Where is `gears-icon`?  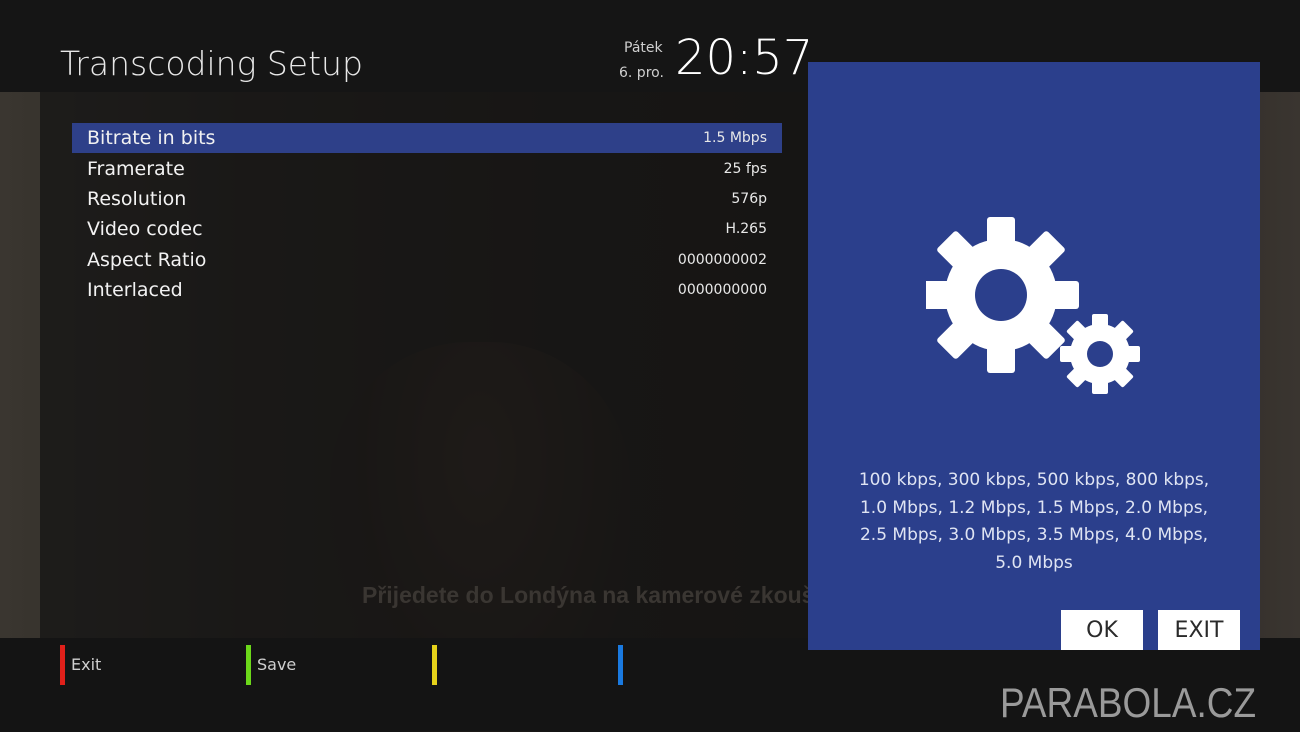 gears-icon is located at coordinates (1033, 305).